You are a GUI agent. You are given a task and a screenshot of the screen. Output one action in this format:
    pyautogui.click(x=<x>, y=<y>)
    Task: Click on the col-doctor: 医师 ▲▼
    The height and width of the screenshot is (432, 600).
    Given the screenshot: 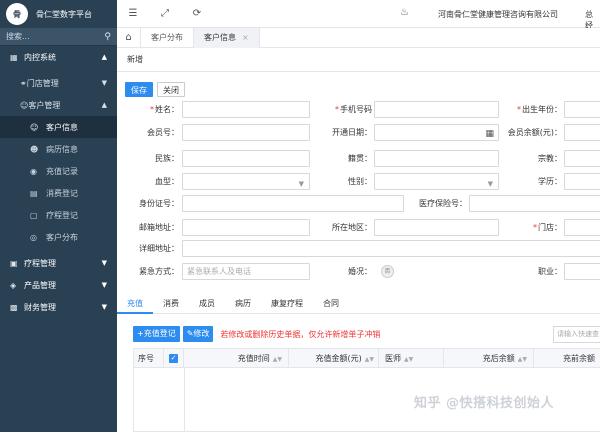 What is the action you would take?
    pyautogui.click(x=411, y=358)
    